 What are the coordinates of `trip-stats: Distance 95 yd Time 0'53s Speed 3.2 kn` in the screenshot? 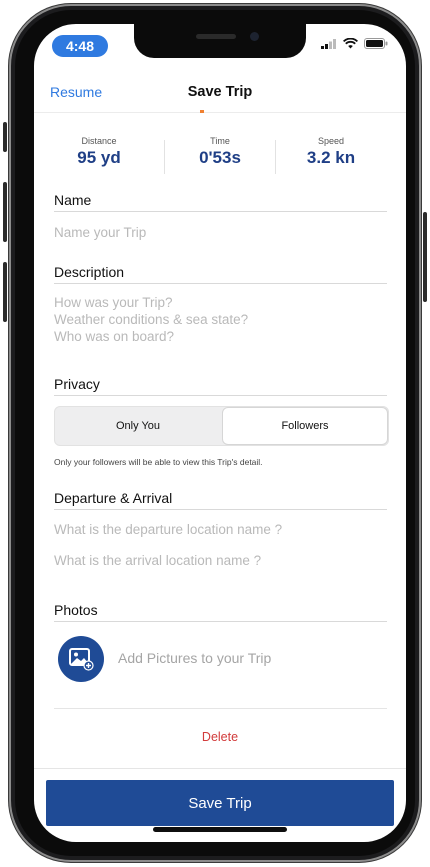 It's located at (220, 160).